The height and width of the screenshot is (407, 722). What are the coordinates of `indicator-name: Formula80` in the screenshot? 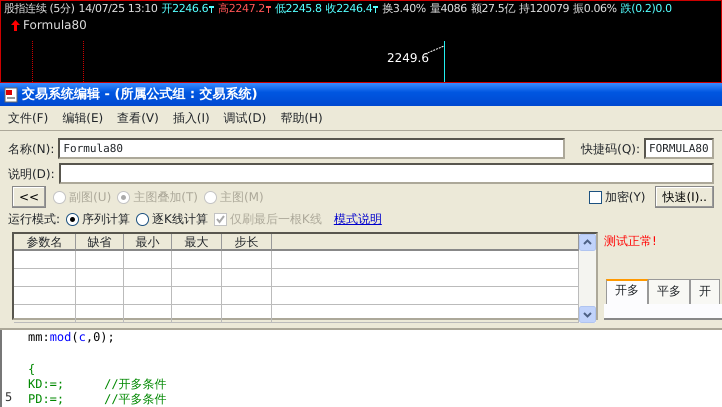 It's located at (55, 25).